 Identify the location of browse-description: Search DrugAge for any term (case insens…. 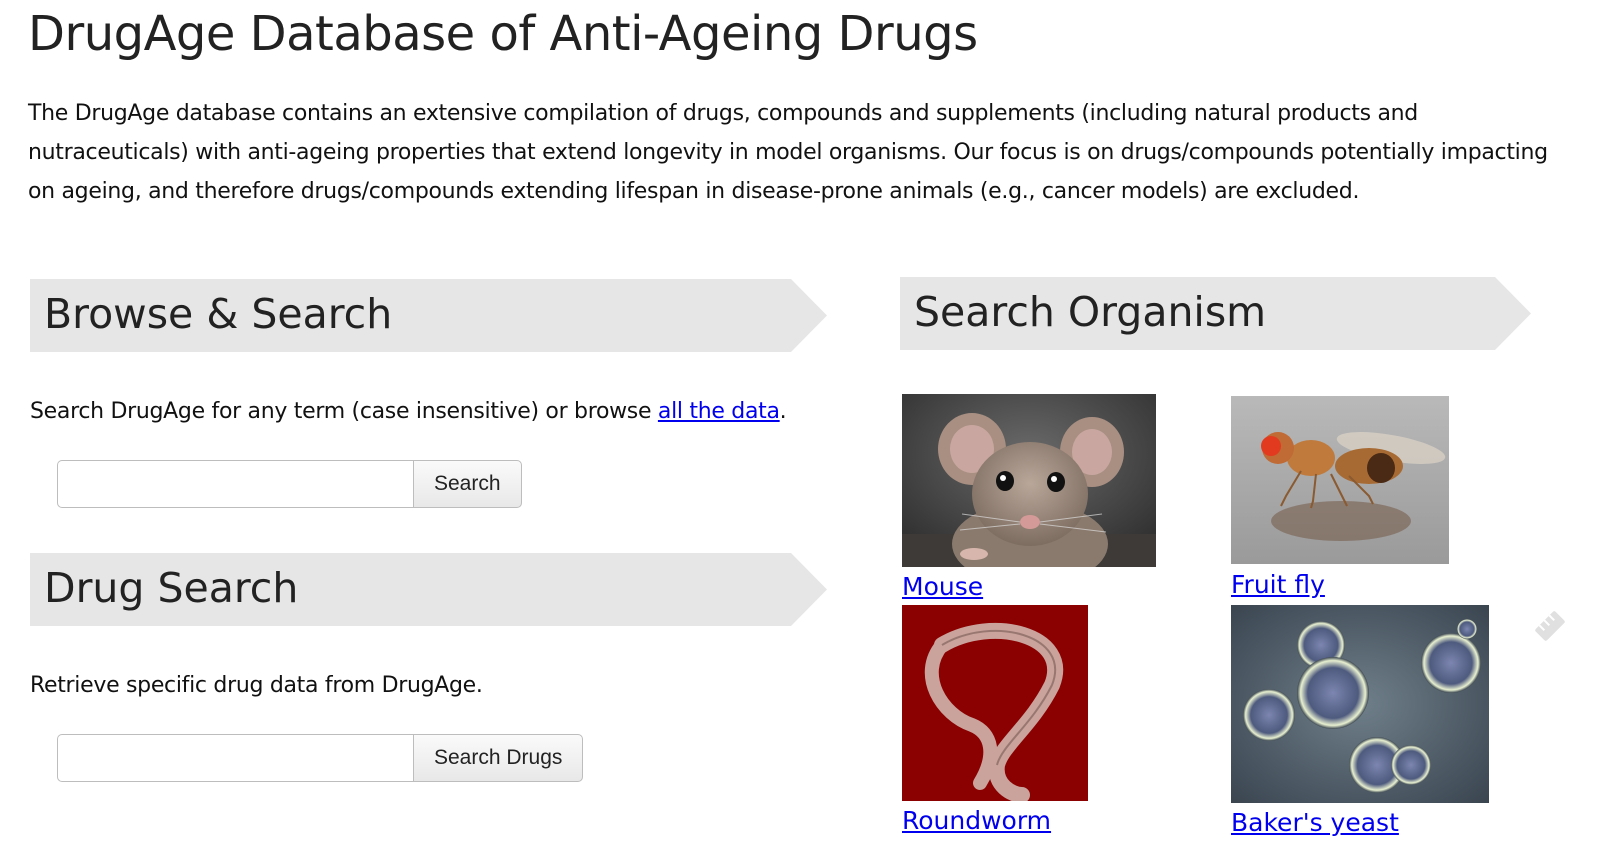
(408, 411).